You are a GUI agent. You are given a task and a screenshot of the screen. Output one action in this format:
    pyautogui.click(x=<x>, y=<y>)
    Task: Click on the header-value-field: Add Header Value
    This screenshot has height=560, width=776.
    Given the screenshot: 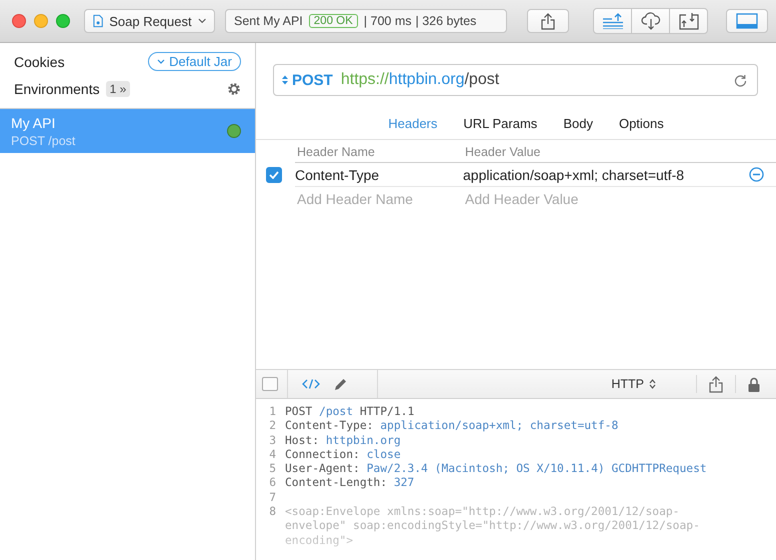 What is the action you would take?
    pyautogui.click(x=549, y=198)
    